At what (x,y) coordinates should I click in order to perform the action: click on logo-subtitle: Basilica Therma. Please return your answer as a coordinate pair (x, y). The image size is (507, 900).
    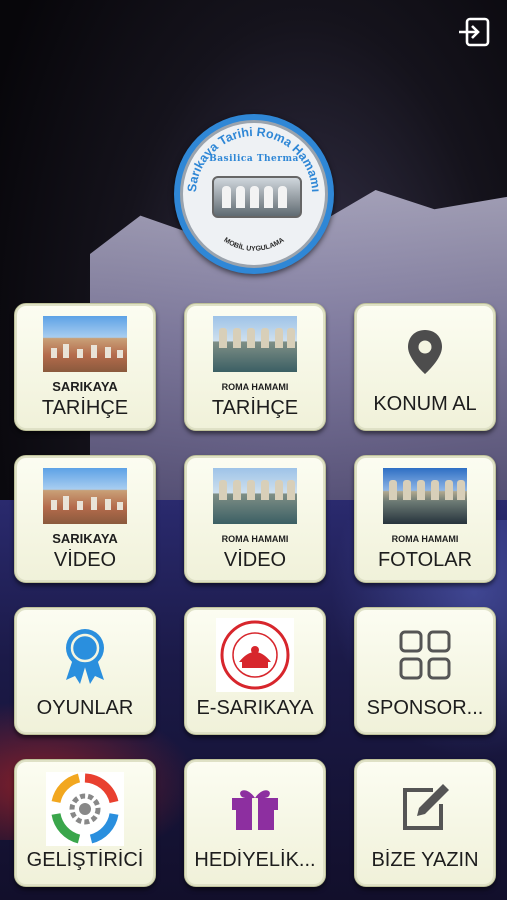
    Looking at the image, I should click on (254, 159).